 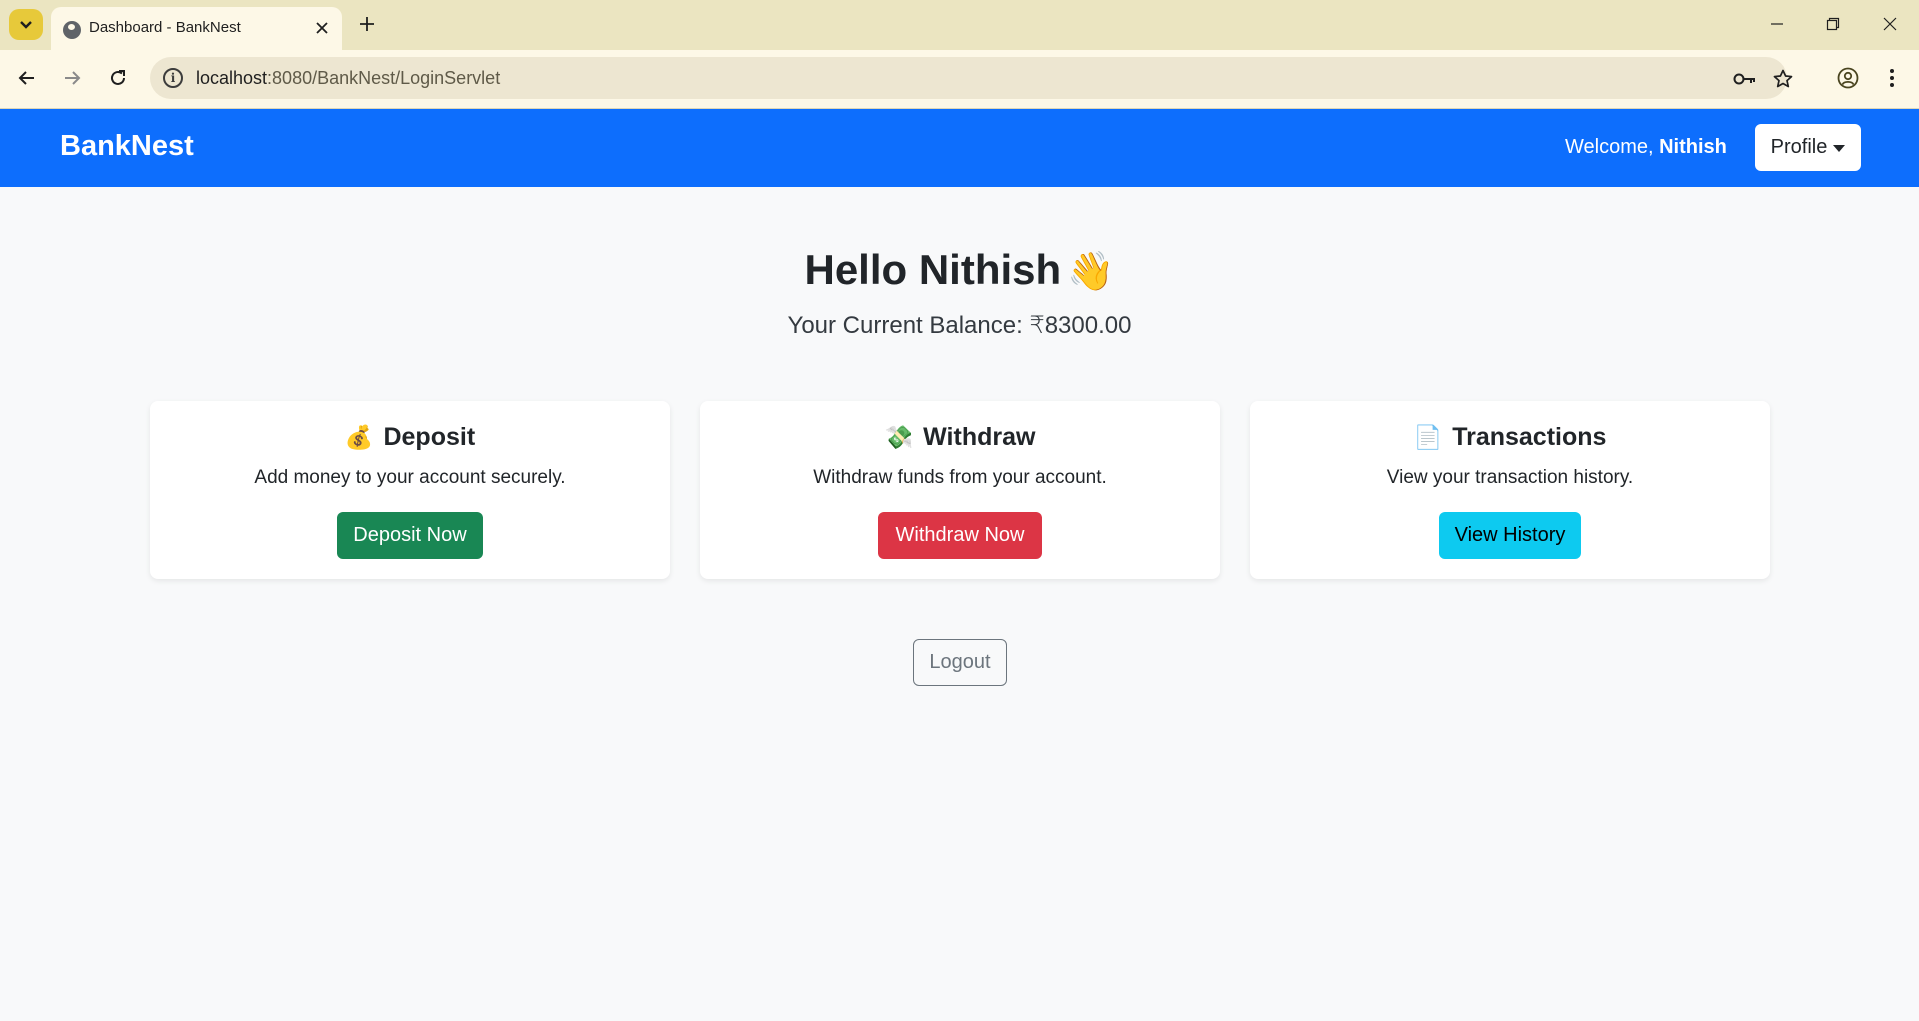 I want to click on reload-icon, so click(x=118, y=78).